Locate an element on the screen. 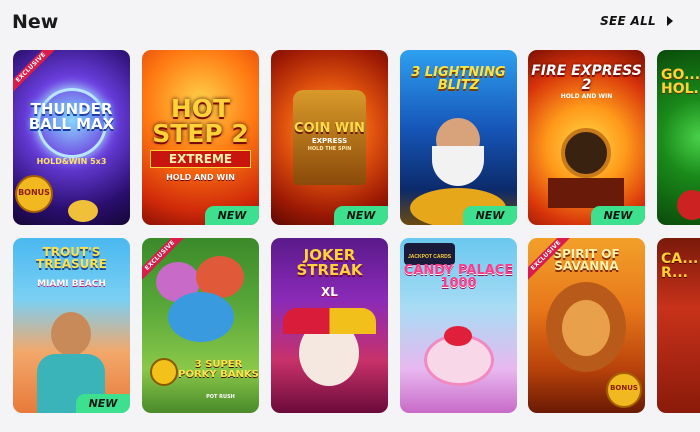 This screenshot has height=432, width=700. game-tile-trouts-treasure: TROUT'S TREASURE MIAMI BEACH NEW is located at coordinates (71, 325).